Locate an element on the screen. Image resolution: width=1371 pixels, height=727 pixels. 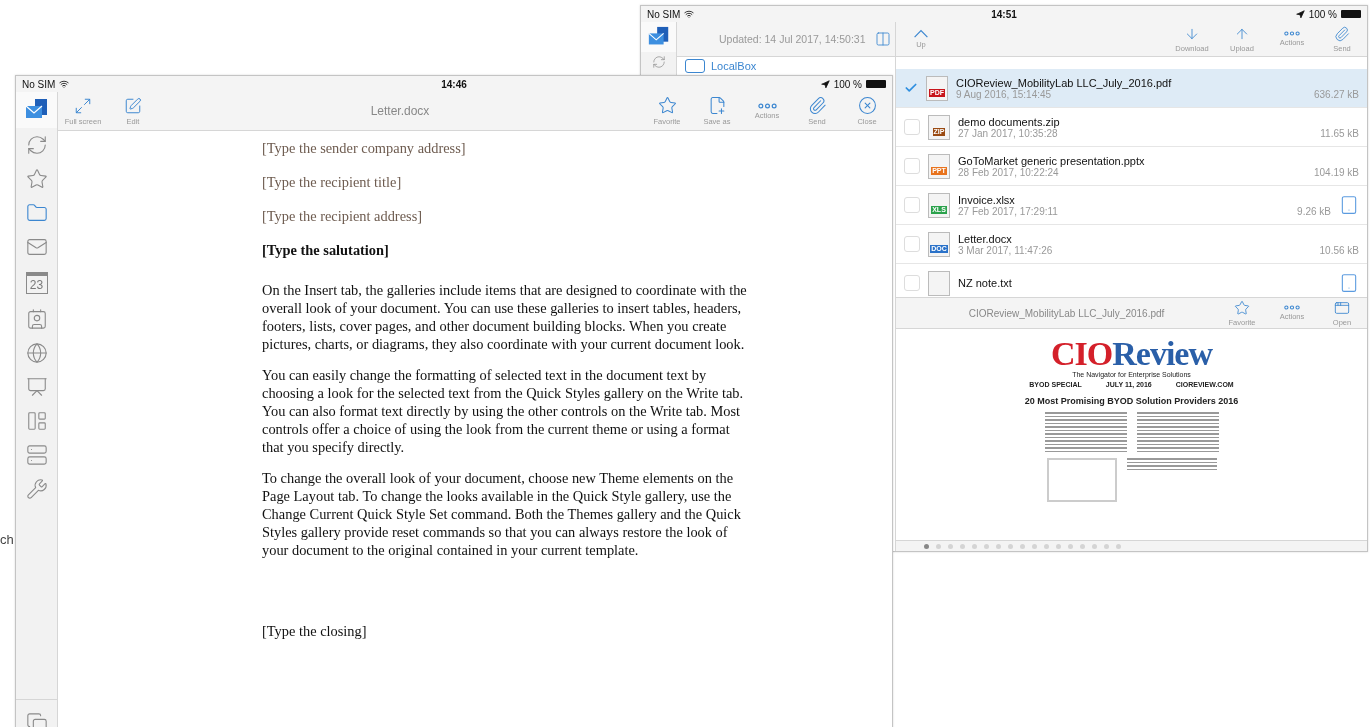
file-name: GoToMarket generic presentation.pptx is located at coordinates (1052, 160).